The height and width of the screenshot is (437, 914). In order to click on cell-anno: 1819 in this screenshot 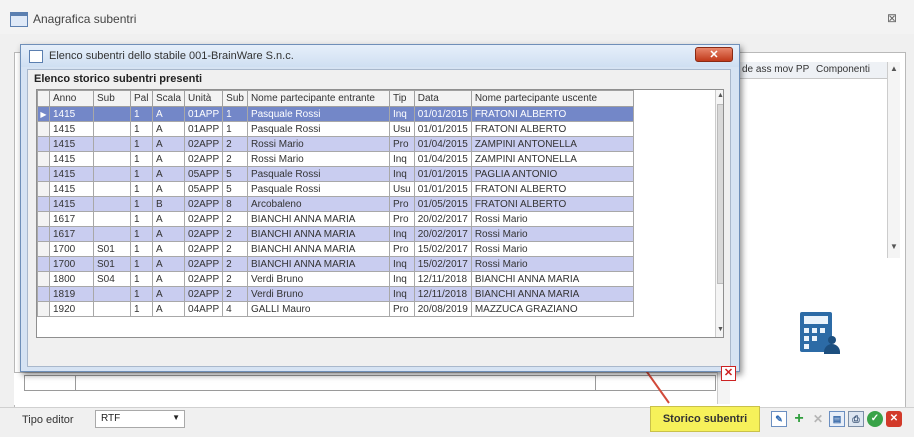, I will do `click(71, 294)`.